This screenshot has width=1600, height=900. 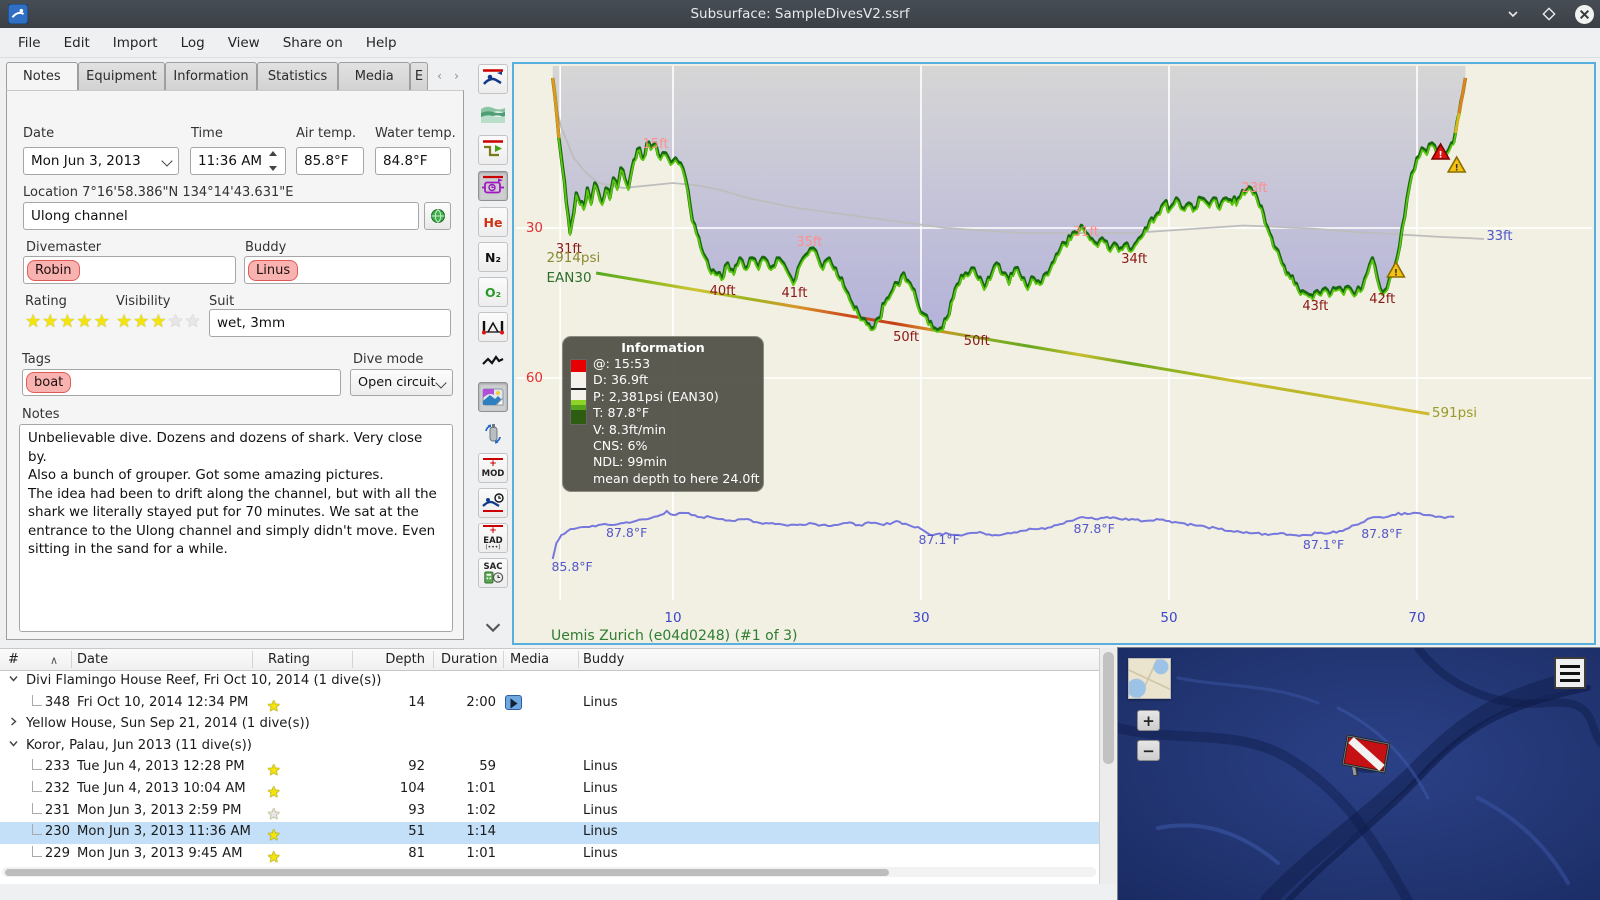 I want to click on map-canvas, so click(x=1359, y=774).